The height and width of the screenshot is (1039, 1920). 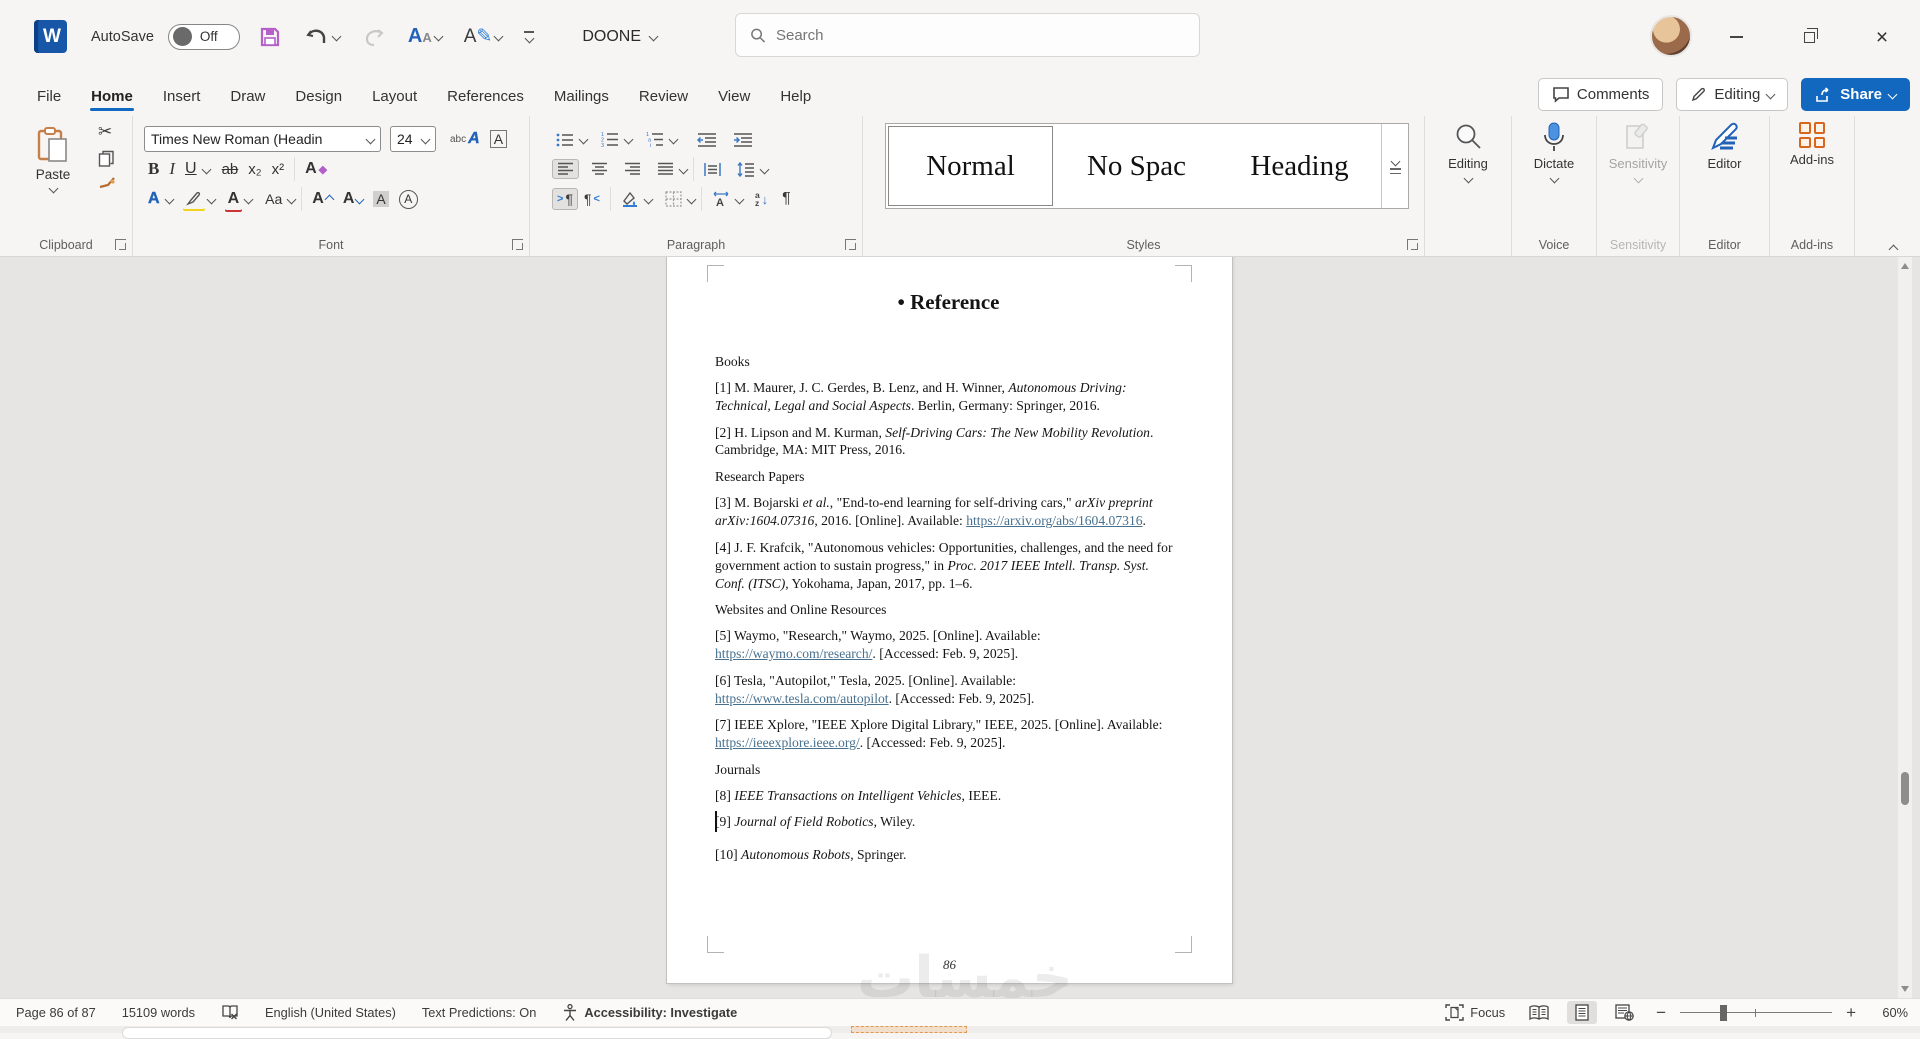 I want to click on superscript-button: x², so click(x=278, y=169).